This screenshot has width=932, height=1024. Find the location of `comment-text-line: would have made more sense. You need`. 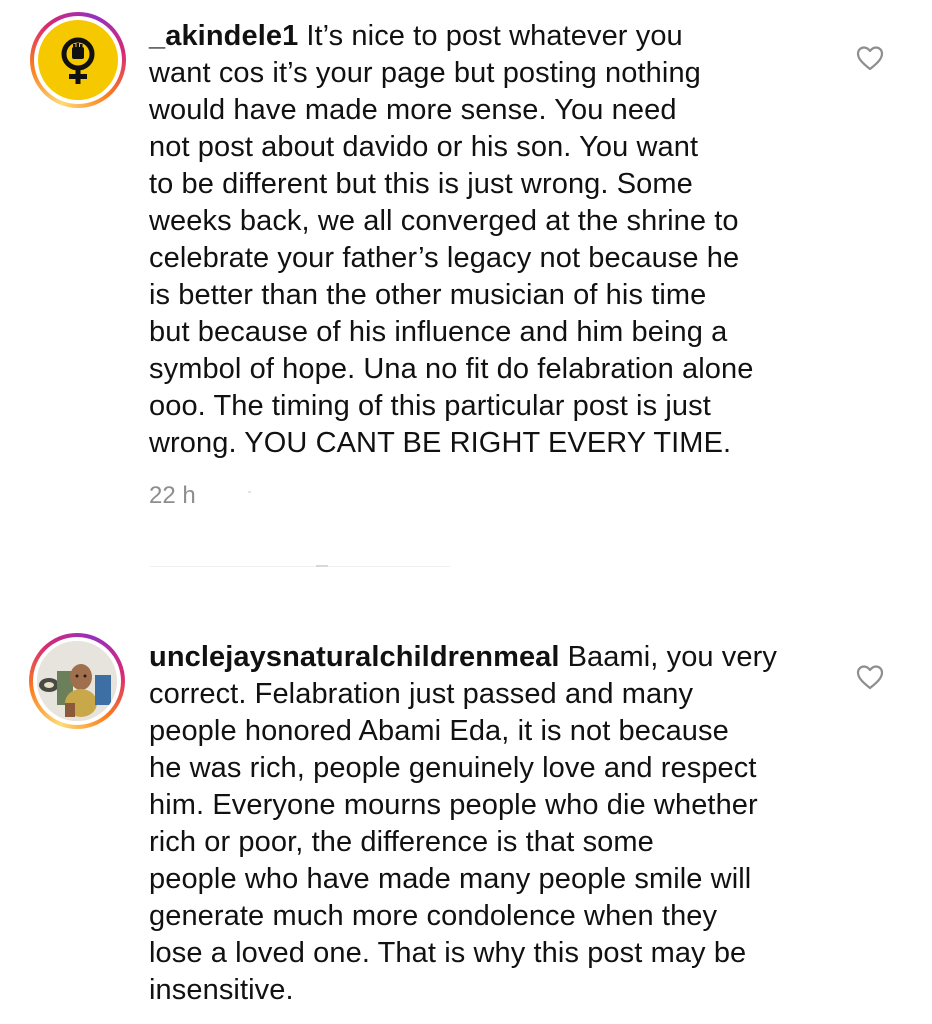

comment-text-line: would have made more sense. You need is located at coordinates (413, 110).